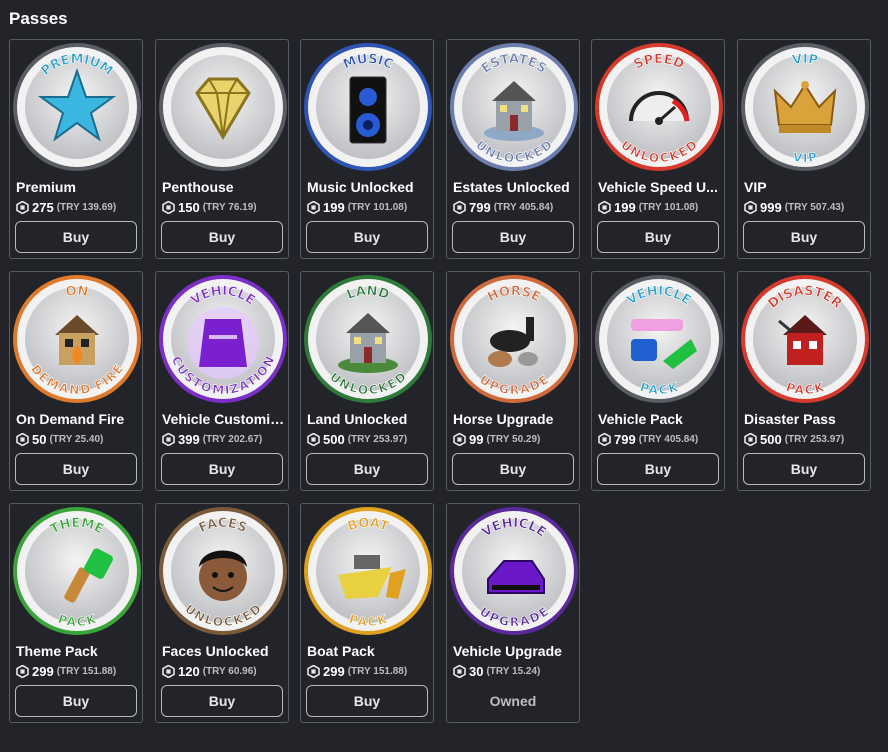  What do you see at coordinates (368, 339) in the screenshot?
I see `pass-badge-image: LAND UNLOCKED` at bounding box center [368, 339].